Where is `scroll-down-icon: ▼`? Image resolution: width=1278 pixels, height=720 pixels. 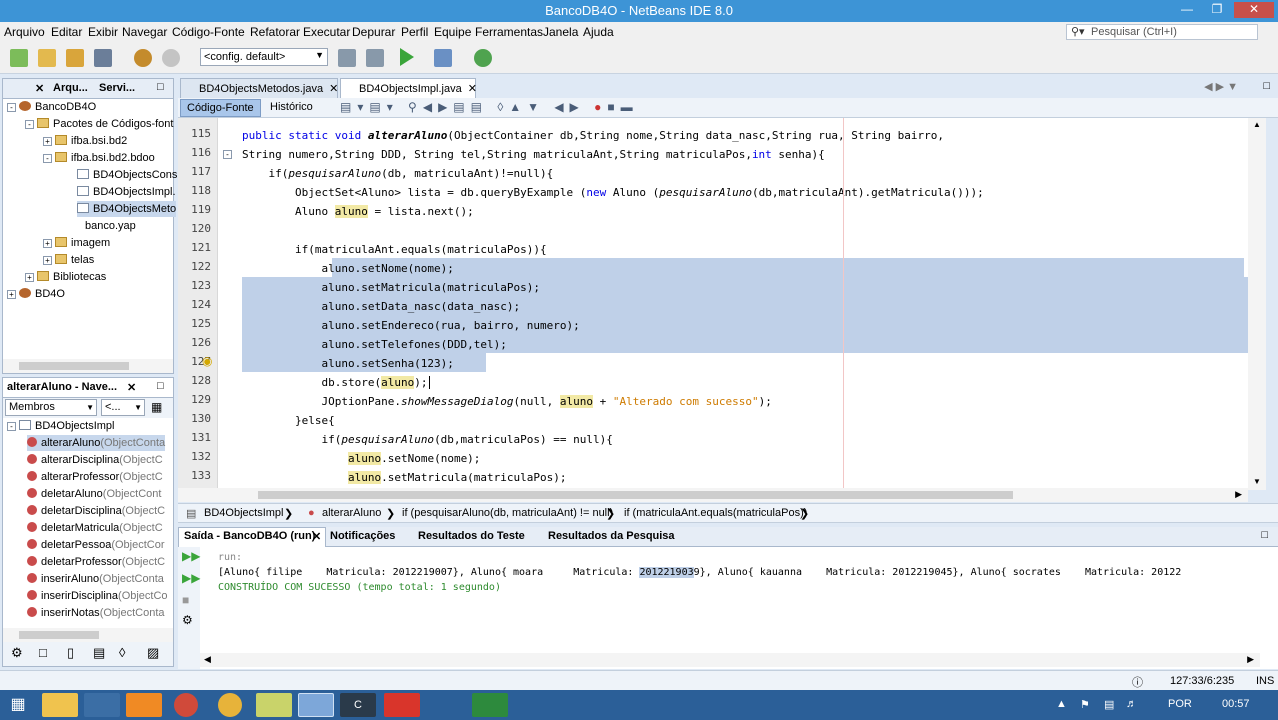 scroll-down-icon: ▼ is located at coordinates (1257, 481).